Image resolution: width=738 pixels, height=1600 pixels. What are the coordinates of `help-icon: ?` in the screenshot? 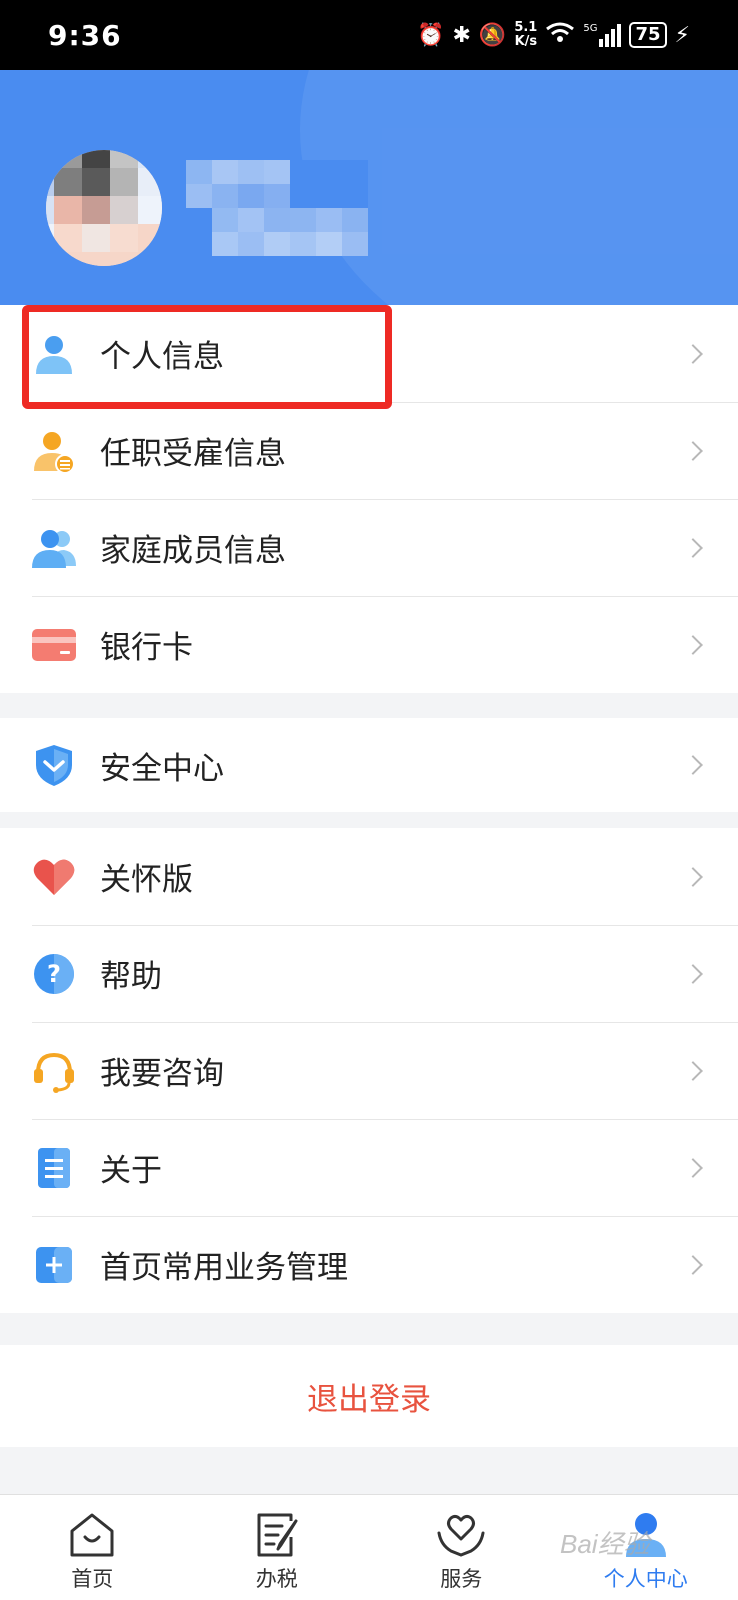 It's located at (54, 973).